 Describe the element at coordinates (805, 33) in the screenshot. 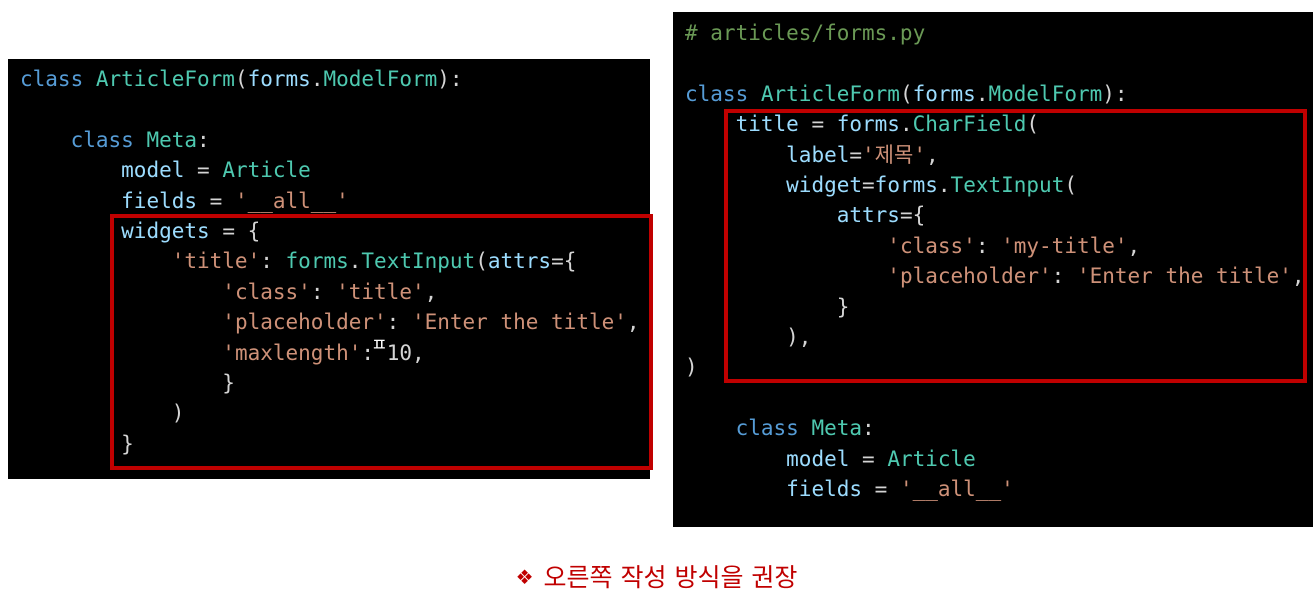

I see `file-comment: # articles/forms.py` at that location.